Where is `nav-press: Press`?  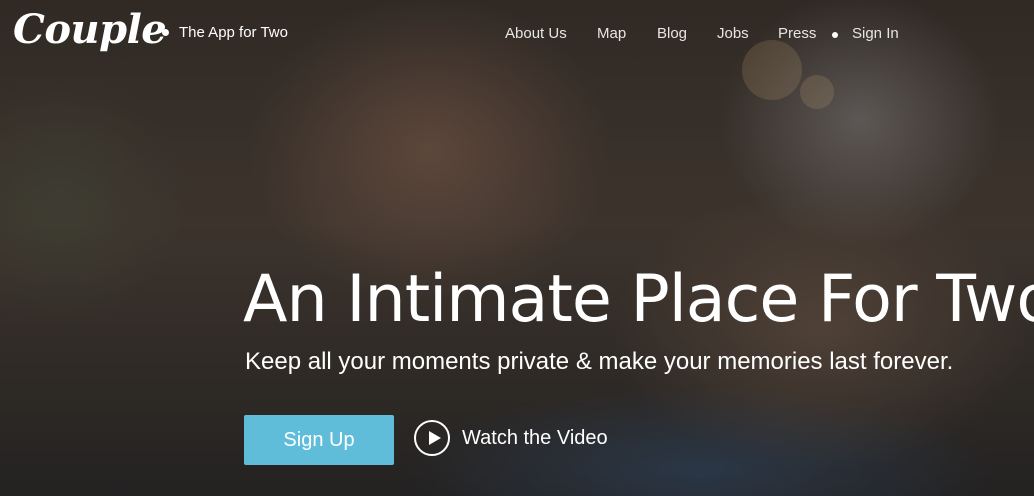
nav-press: Press is located at coordinates (797, 33).